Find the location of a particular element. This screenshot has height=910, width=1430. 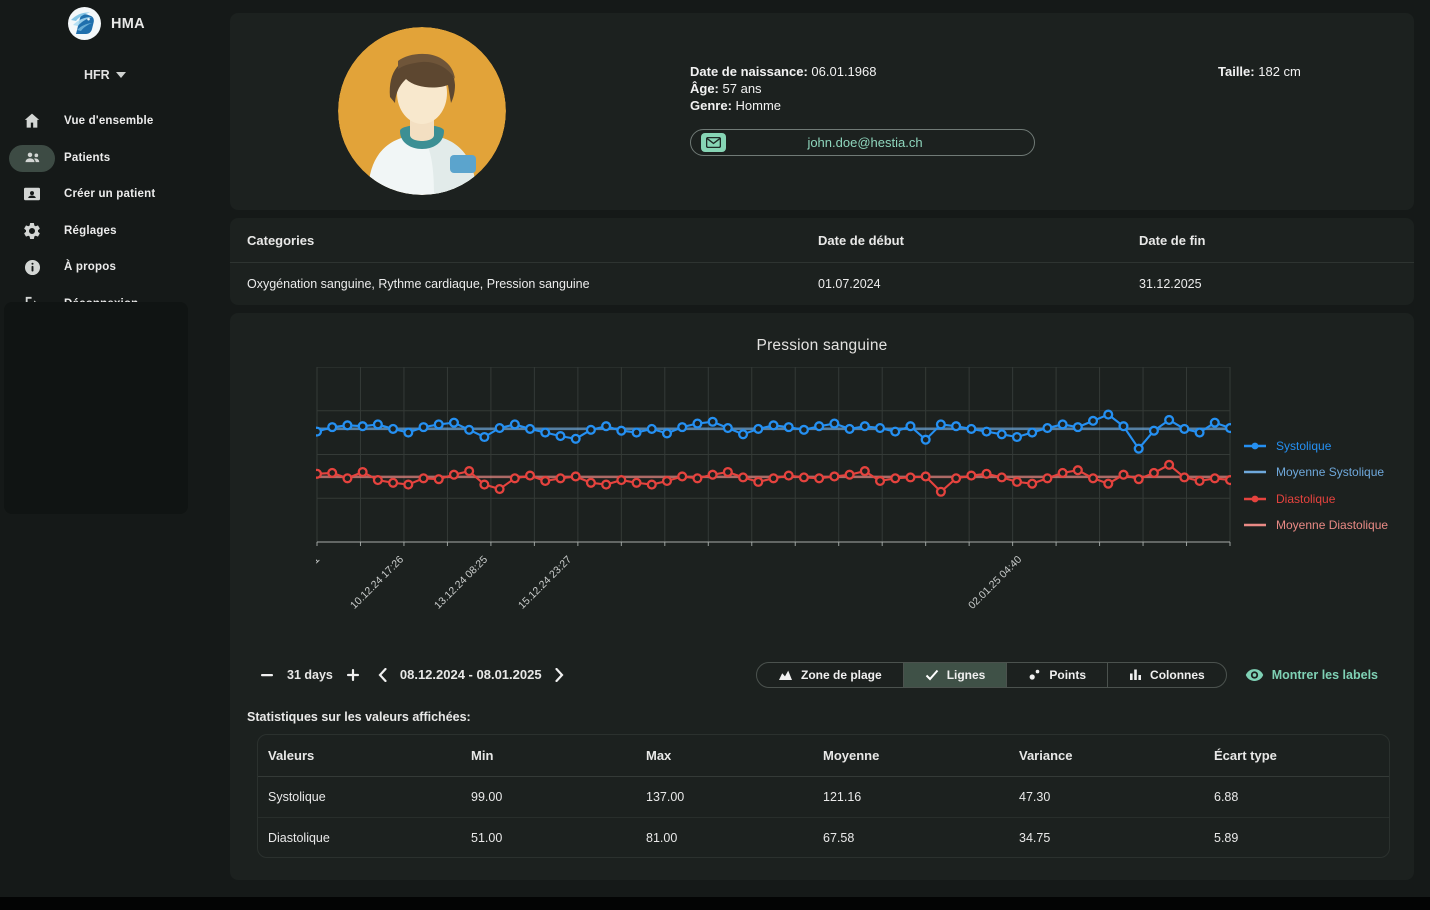

cell-start-date: 01.07.2024 is located at coordinates (849, 284).